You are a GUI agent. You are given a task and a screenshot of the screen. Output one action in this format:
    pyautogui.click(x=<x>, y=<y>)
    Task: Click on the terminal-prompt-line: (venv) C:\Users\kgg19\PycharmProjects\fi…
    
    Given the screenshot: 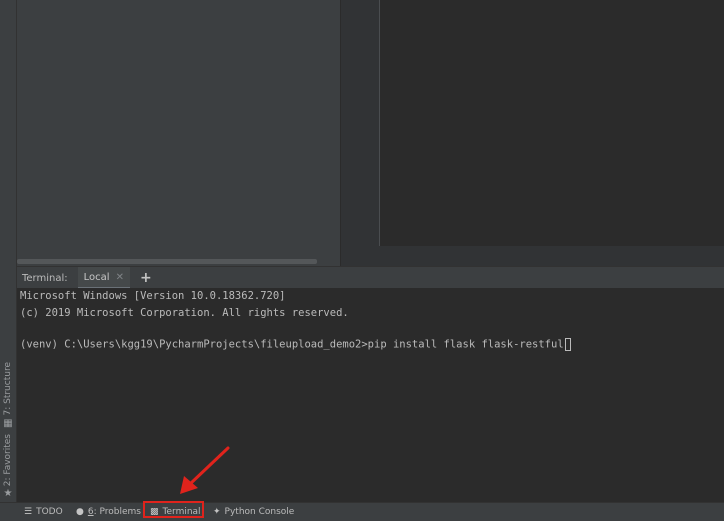 What is the action you would take?
    pyautogui.click(x=295, y=344)
    